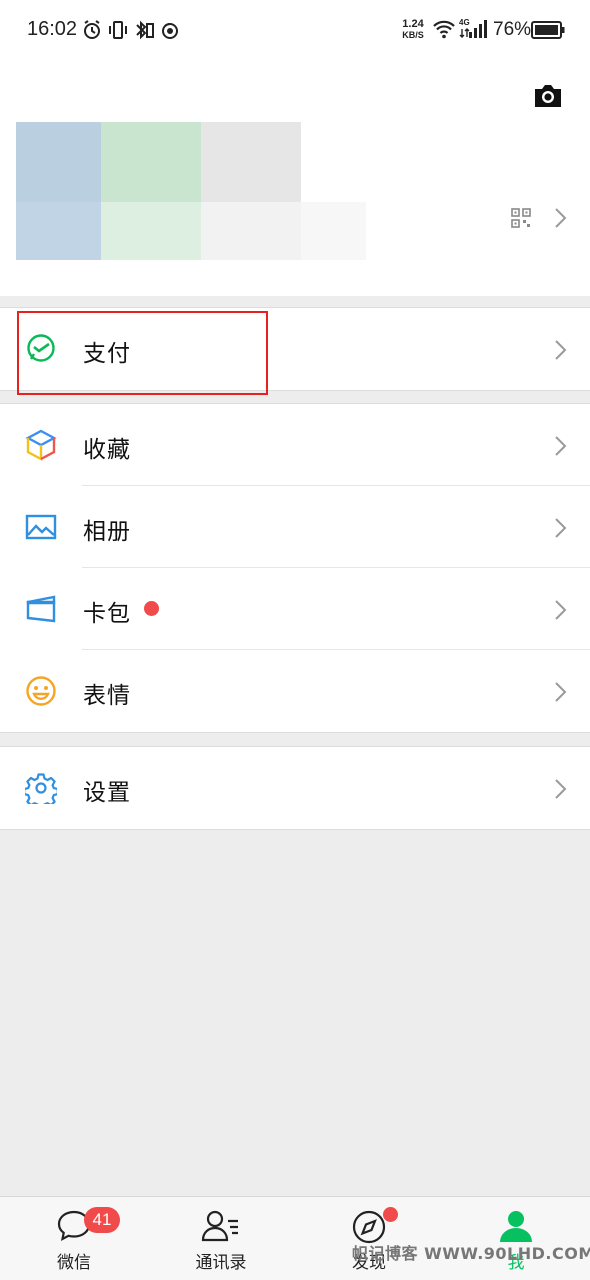 This screenshot has height=1280, width=590. What do you see at coordinates (295, 445) in the screenshot?
I see `menu-item-favorites: 收藏` at bounding box center [295, 445].